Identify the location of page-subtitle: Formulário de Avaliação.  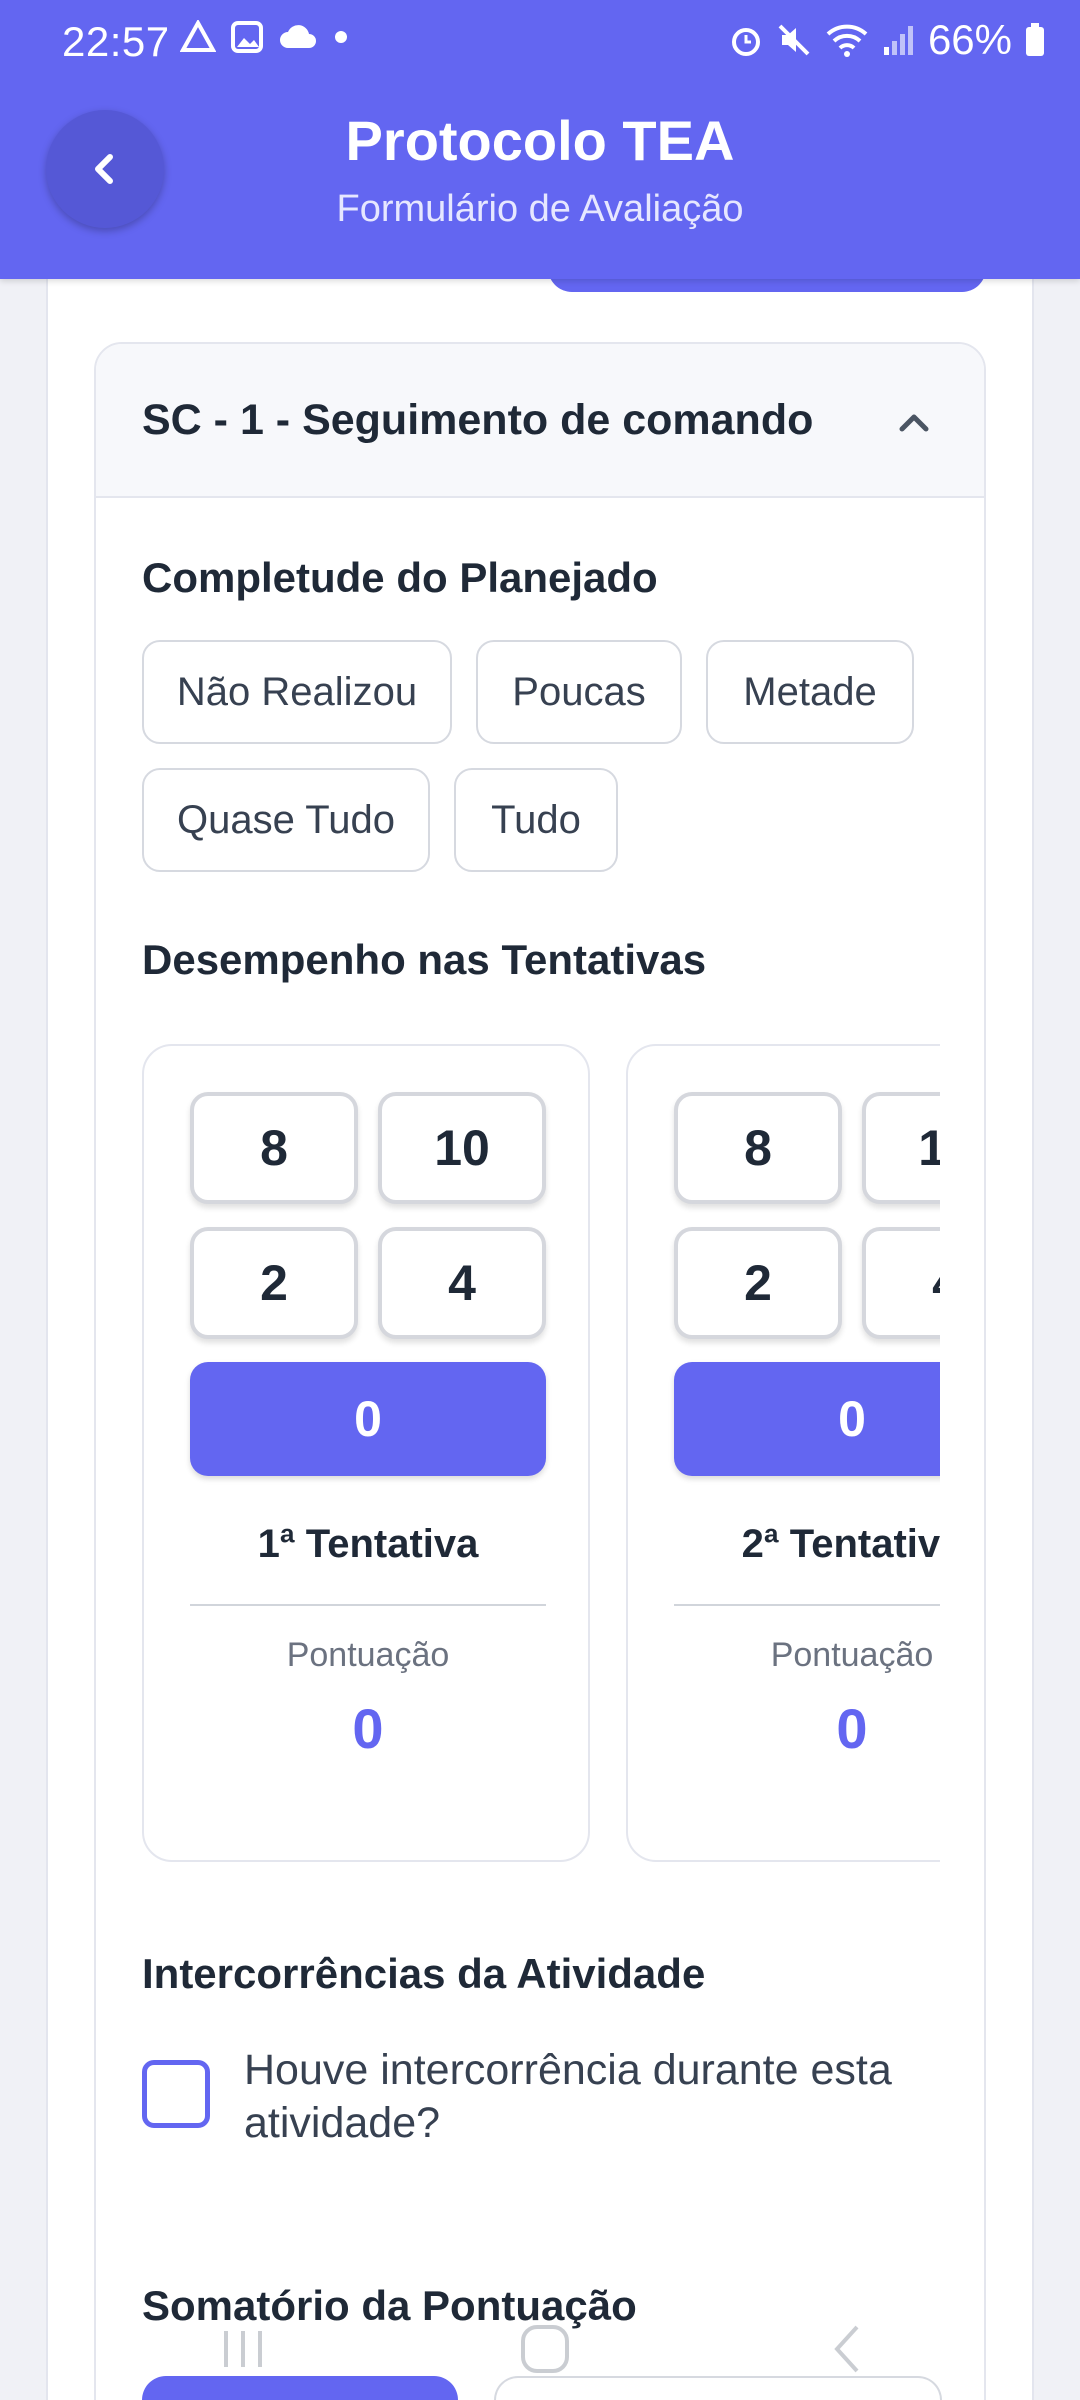
(540, 209).